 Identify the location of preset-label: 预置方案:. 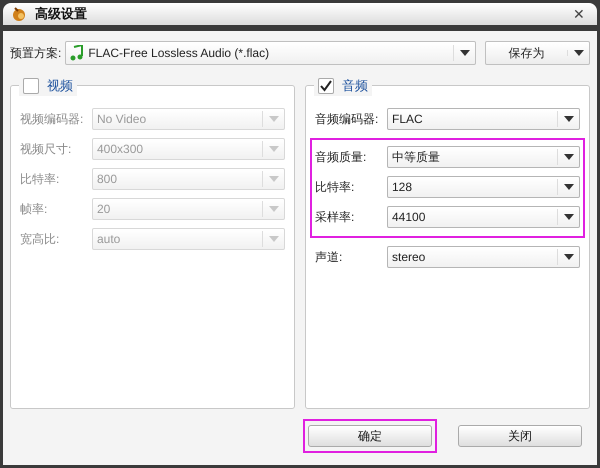
(36, 53).